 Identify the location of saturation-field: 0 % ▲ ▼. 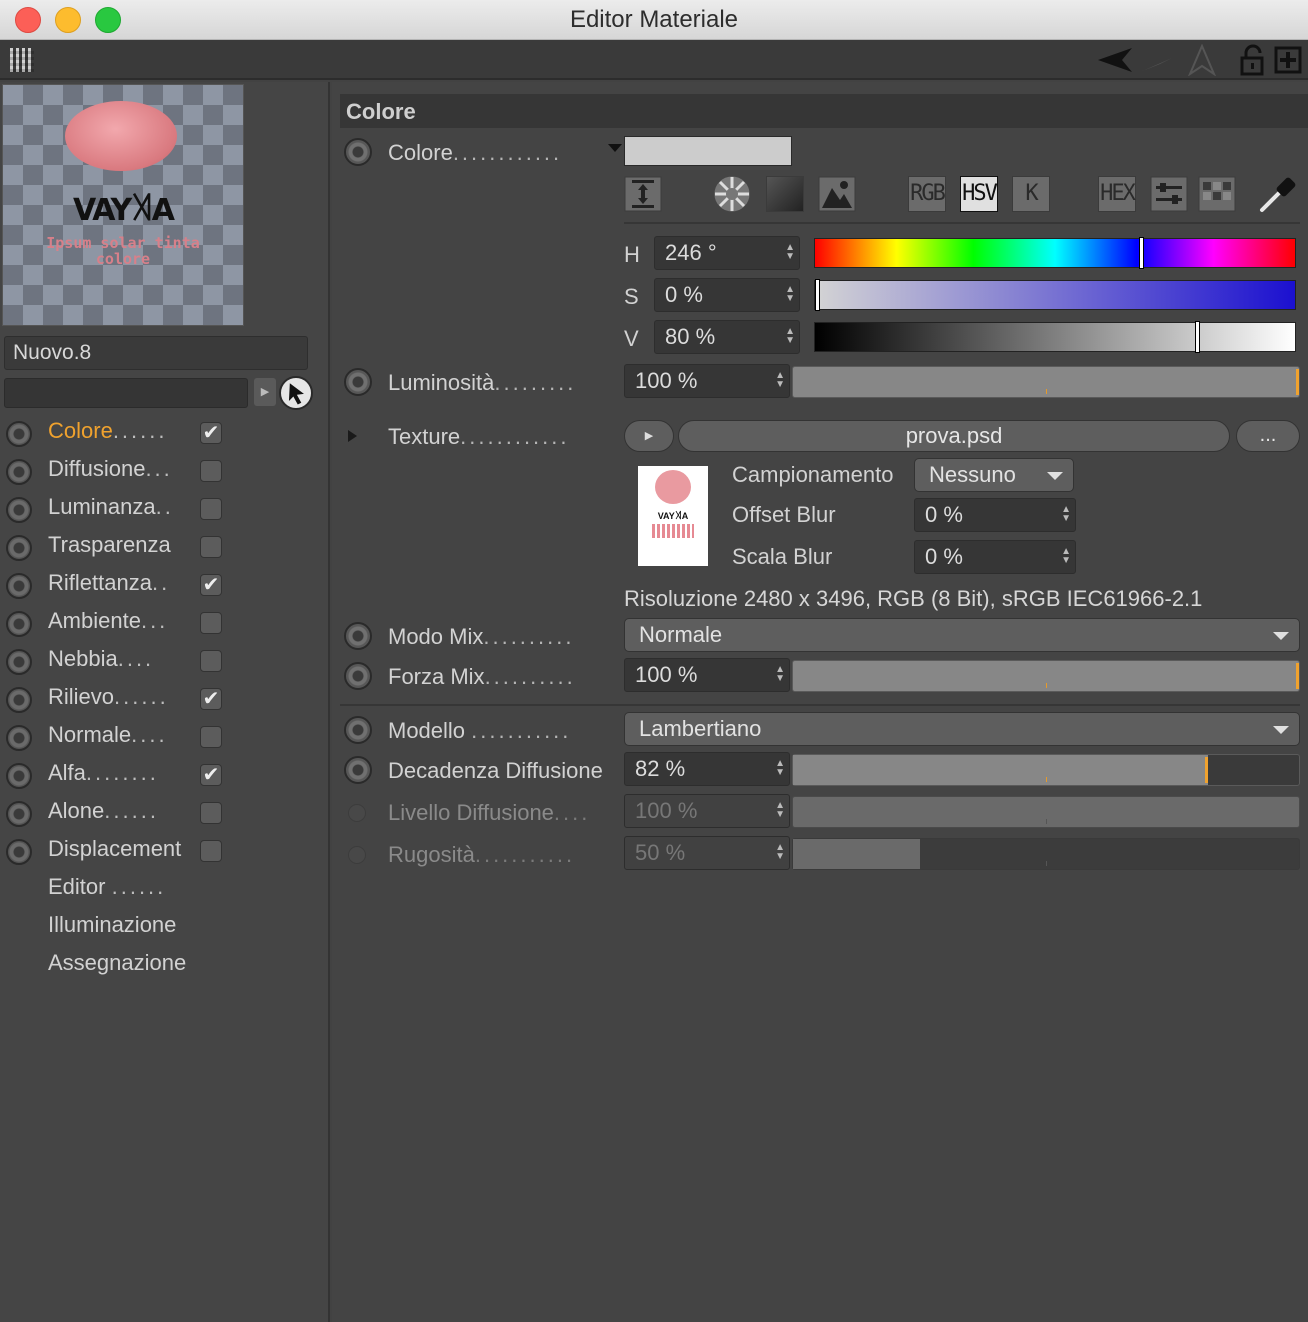
(727, 295).